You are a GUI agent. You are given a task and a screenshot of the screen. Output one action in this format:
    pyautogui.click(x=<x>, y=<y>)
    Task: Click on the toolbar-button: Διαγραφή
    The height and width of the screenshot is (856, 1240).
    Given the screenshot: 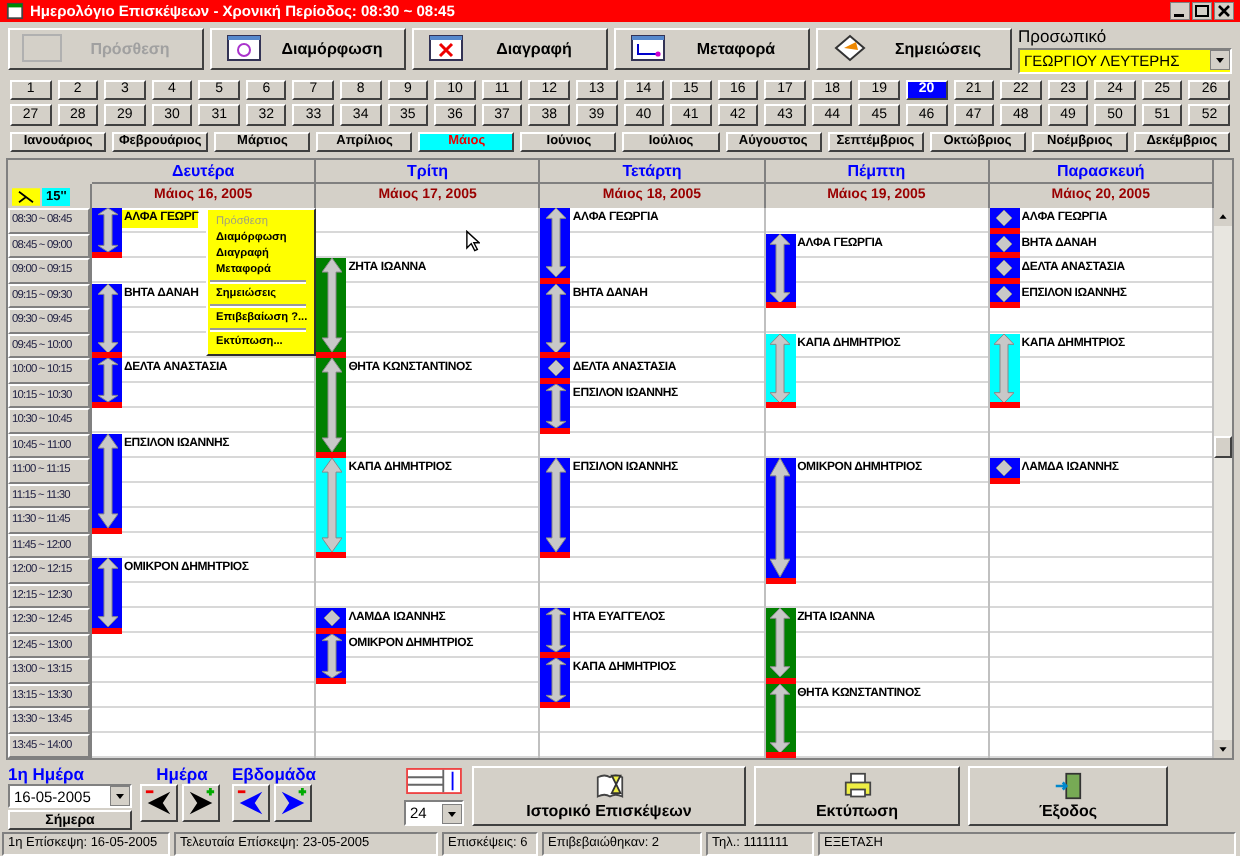 What is the action you would take?
    pyautogui.click(x=510, y=48)
    